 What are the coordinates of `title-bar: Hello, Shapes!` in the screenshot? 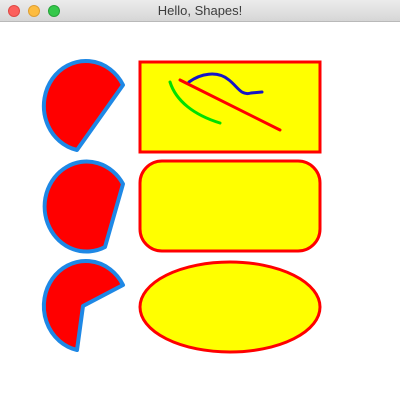 It's located at (200, 11).